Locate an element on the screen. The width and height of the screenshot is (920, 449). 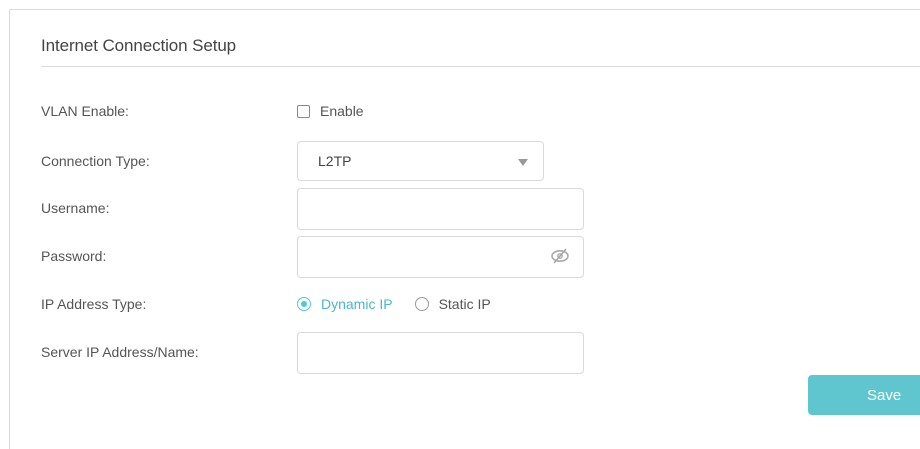
connection-type-select: L2TP is located at coordinates (420, 161).